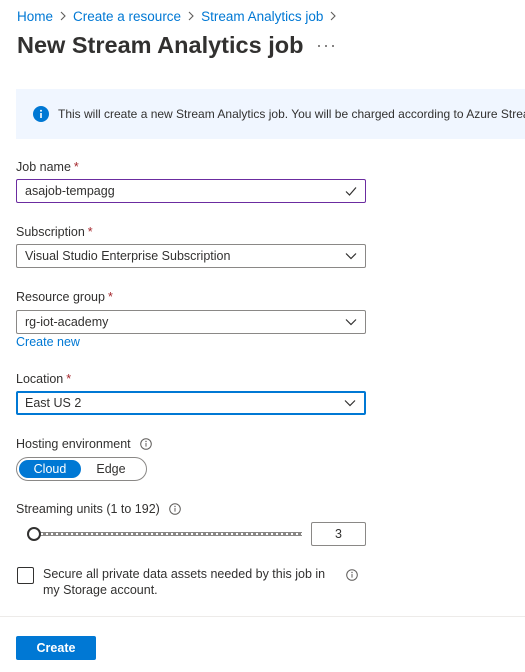 The image size is (525, 672). What do you see at coordinates (50, 469) in the screenshot?
I see `hosting-option-cloud: Cloud` at bounding box center [50, 469].